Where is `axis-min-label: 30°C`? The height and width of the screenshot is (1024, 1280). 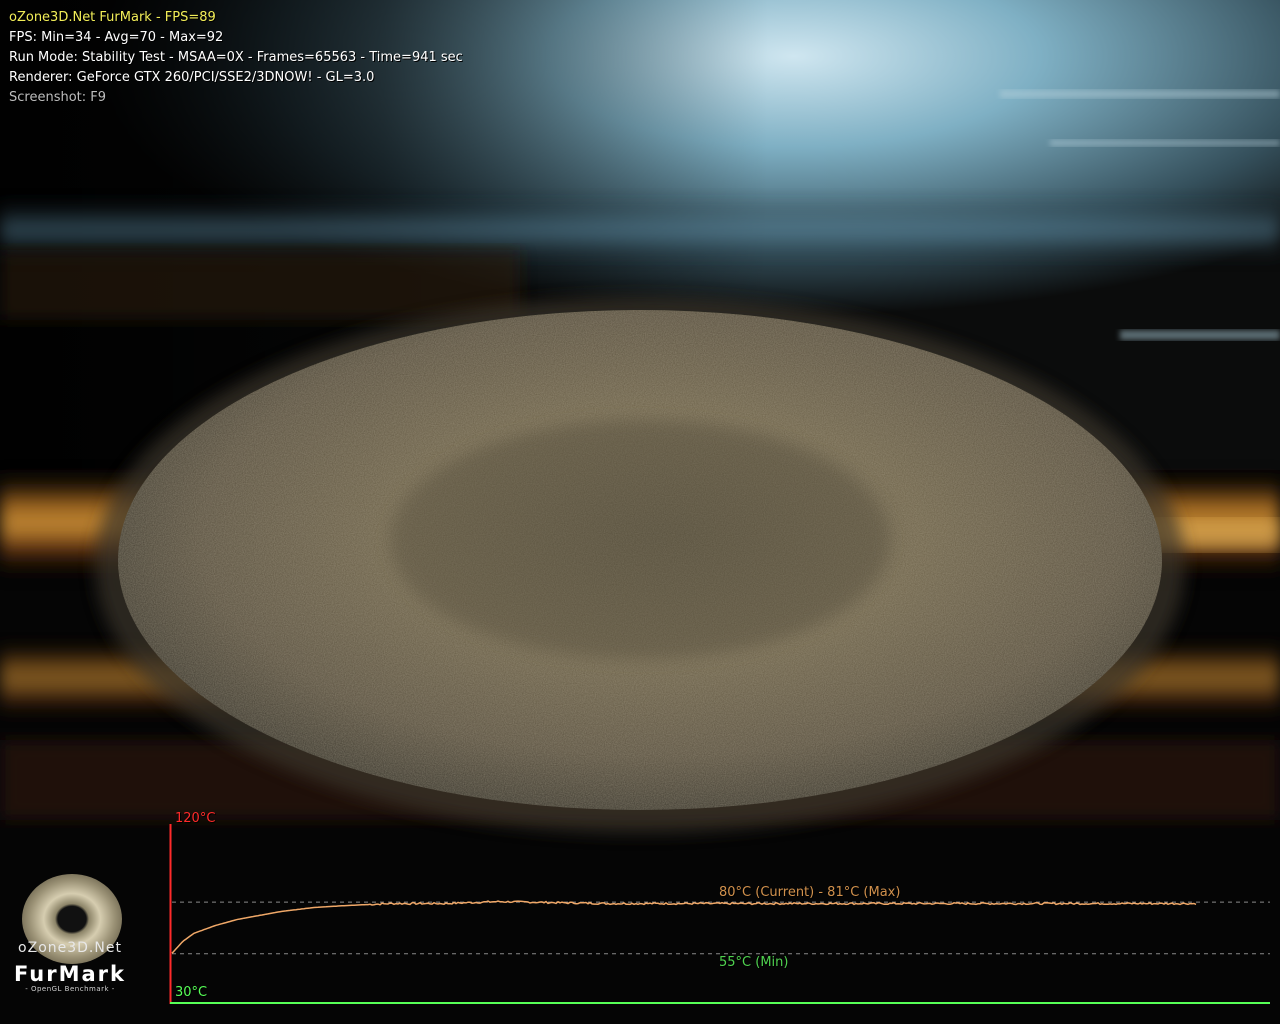 axis-min-label: 30°C is located at coordinates (191, 992).